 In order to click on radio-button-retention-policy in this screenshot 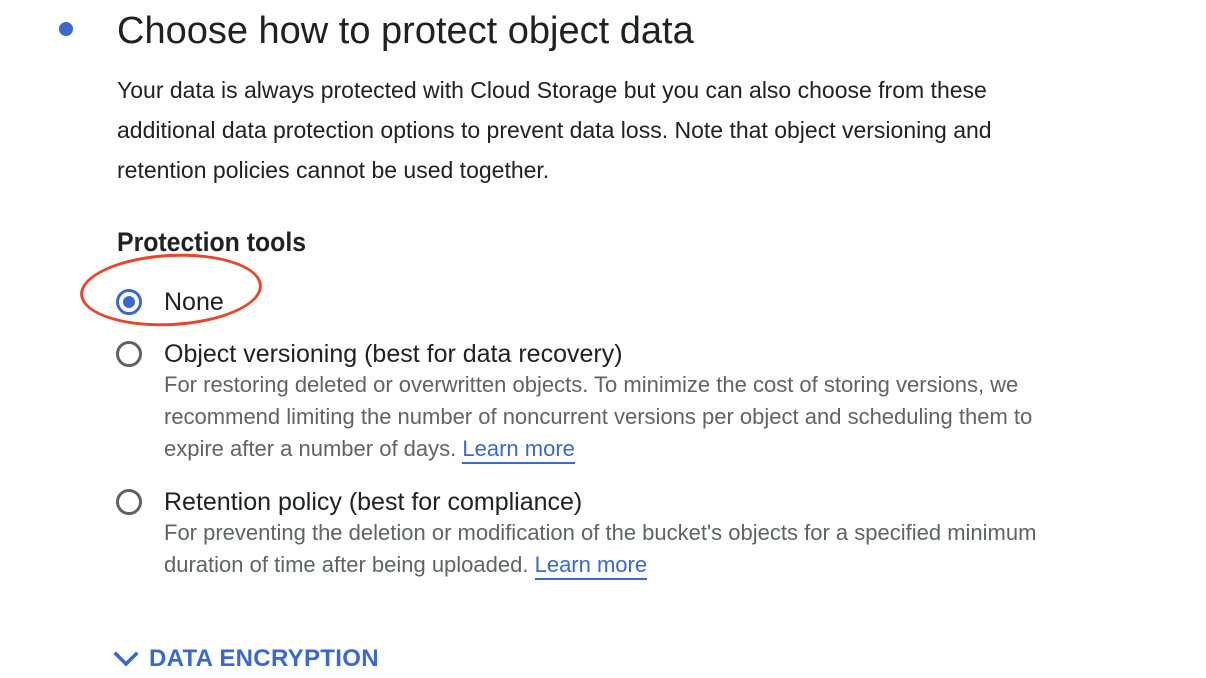, I will do `click(129, 502)`.